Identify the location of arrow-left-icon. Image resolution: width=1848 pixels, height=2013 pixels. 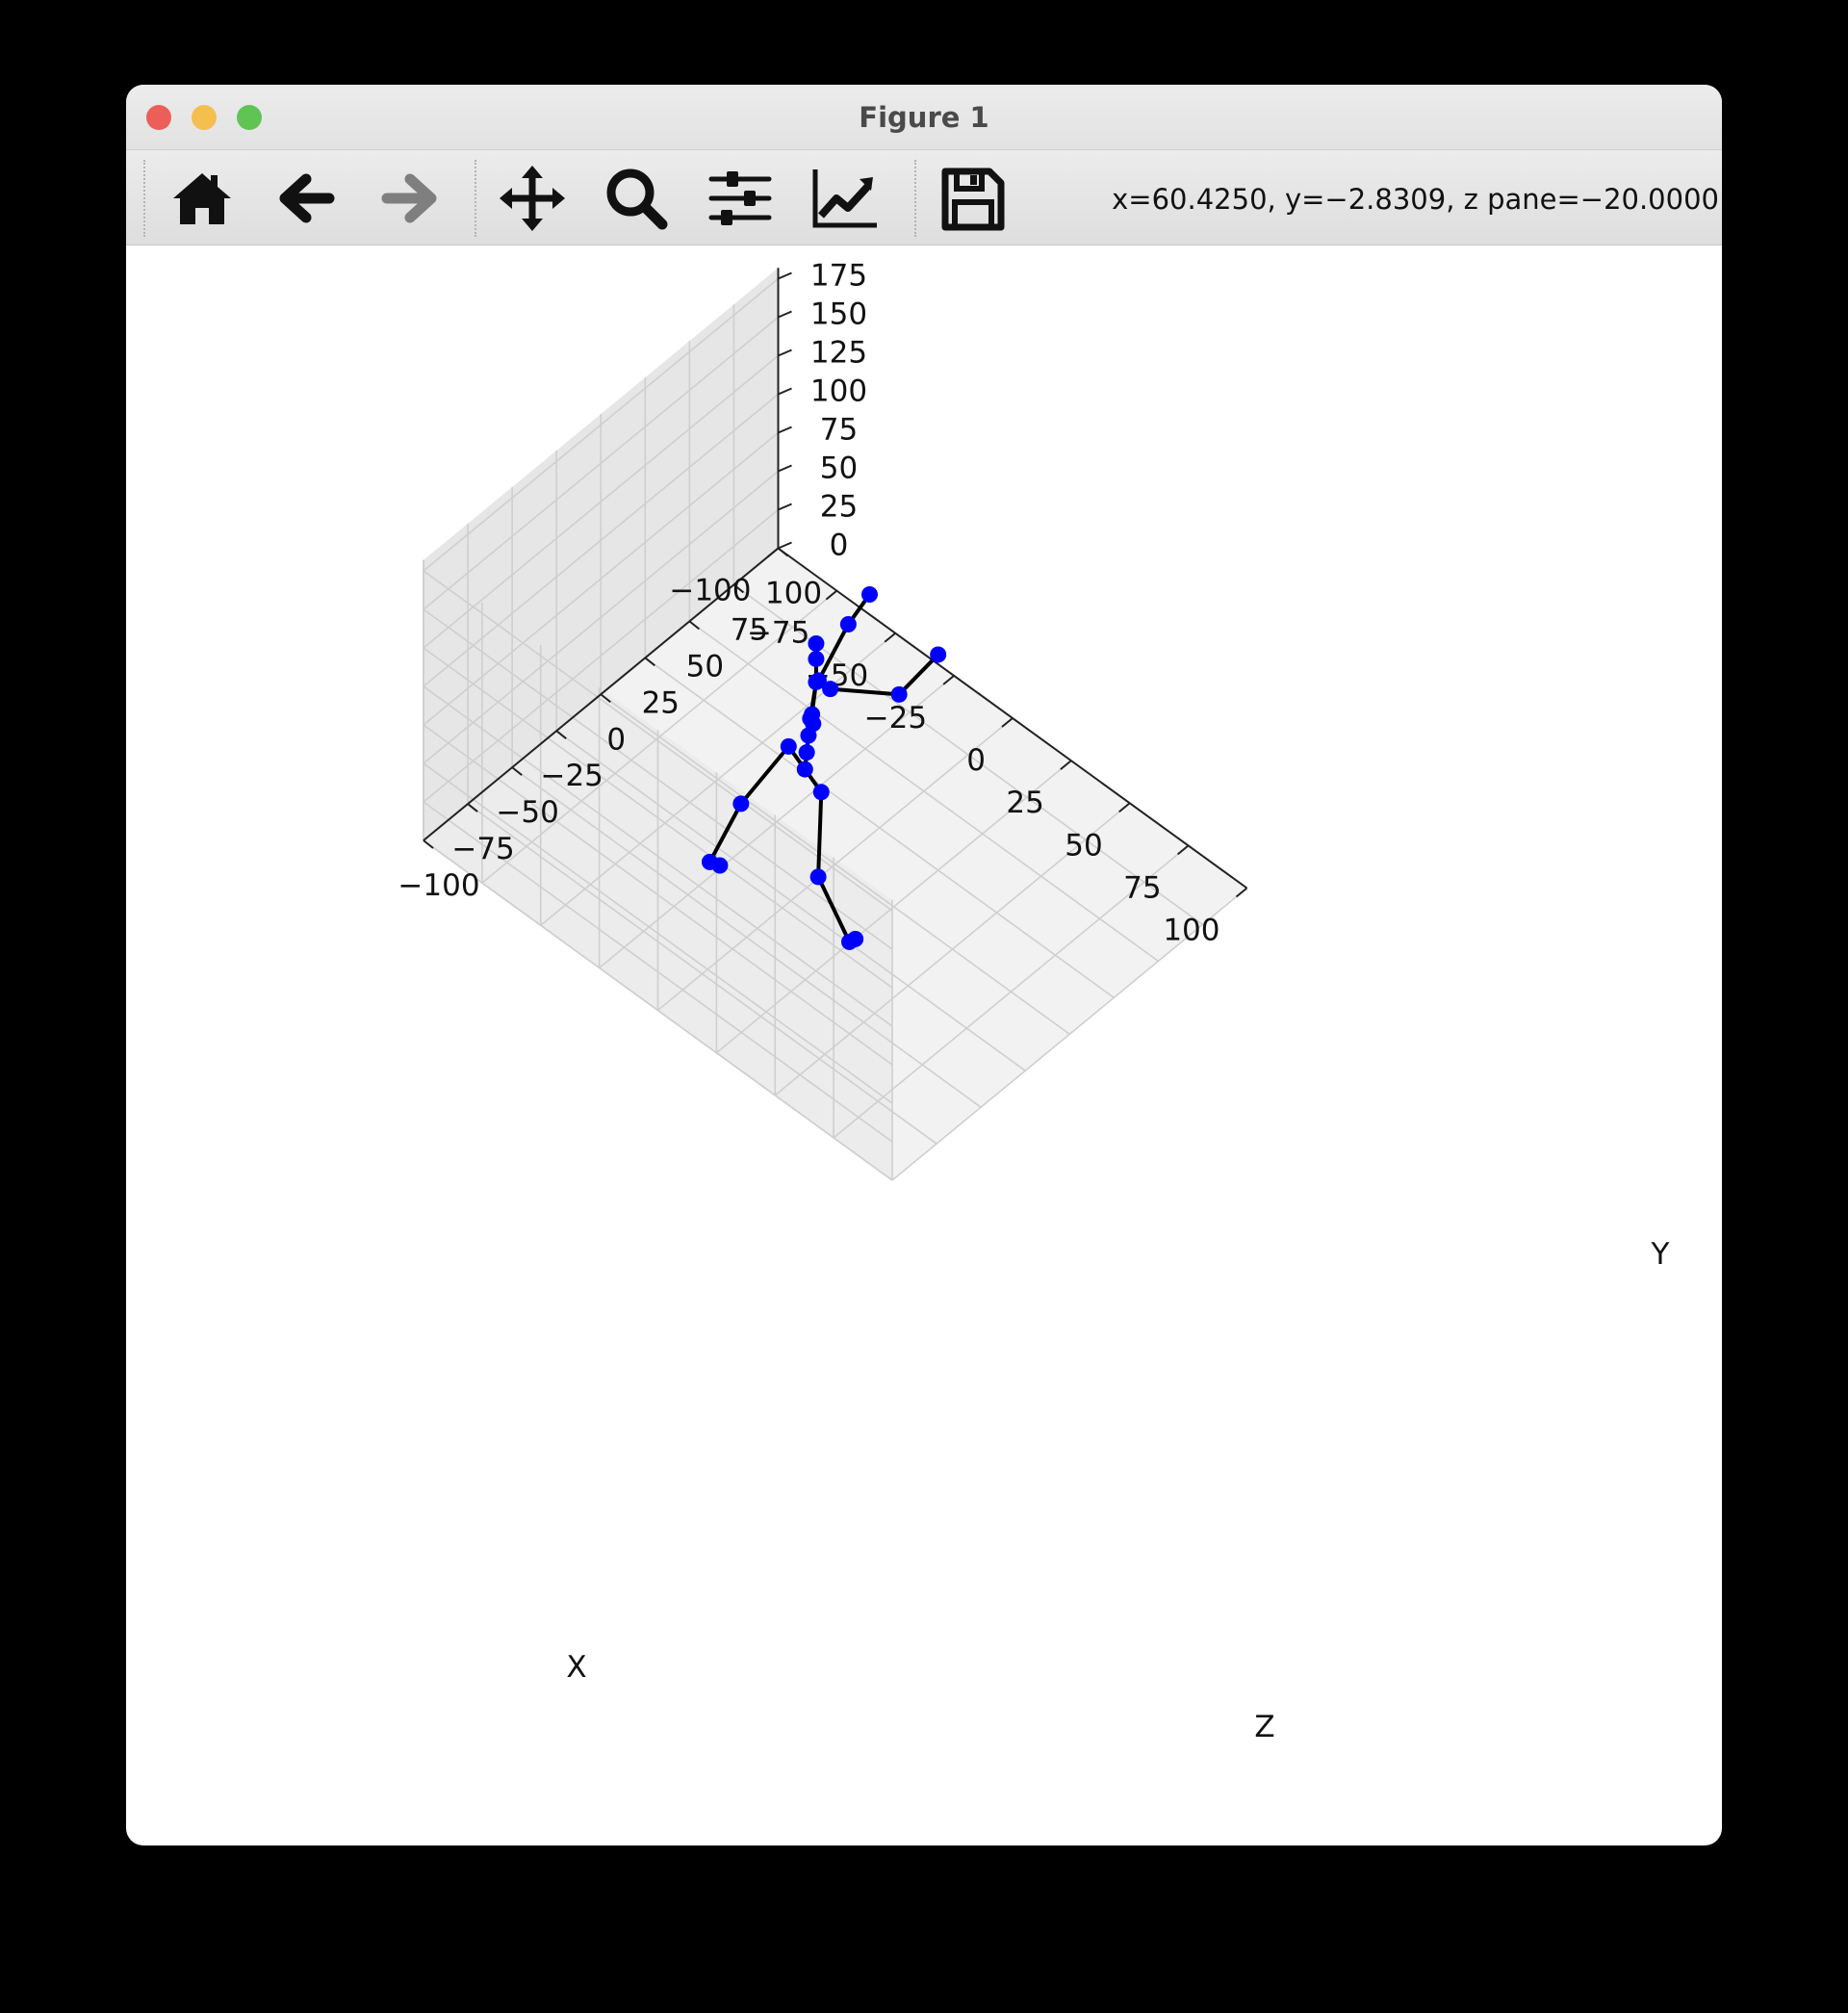
(307, 198).